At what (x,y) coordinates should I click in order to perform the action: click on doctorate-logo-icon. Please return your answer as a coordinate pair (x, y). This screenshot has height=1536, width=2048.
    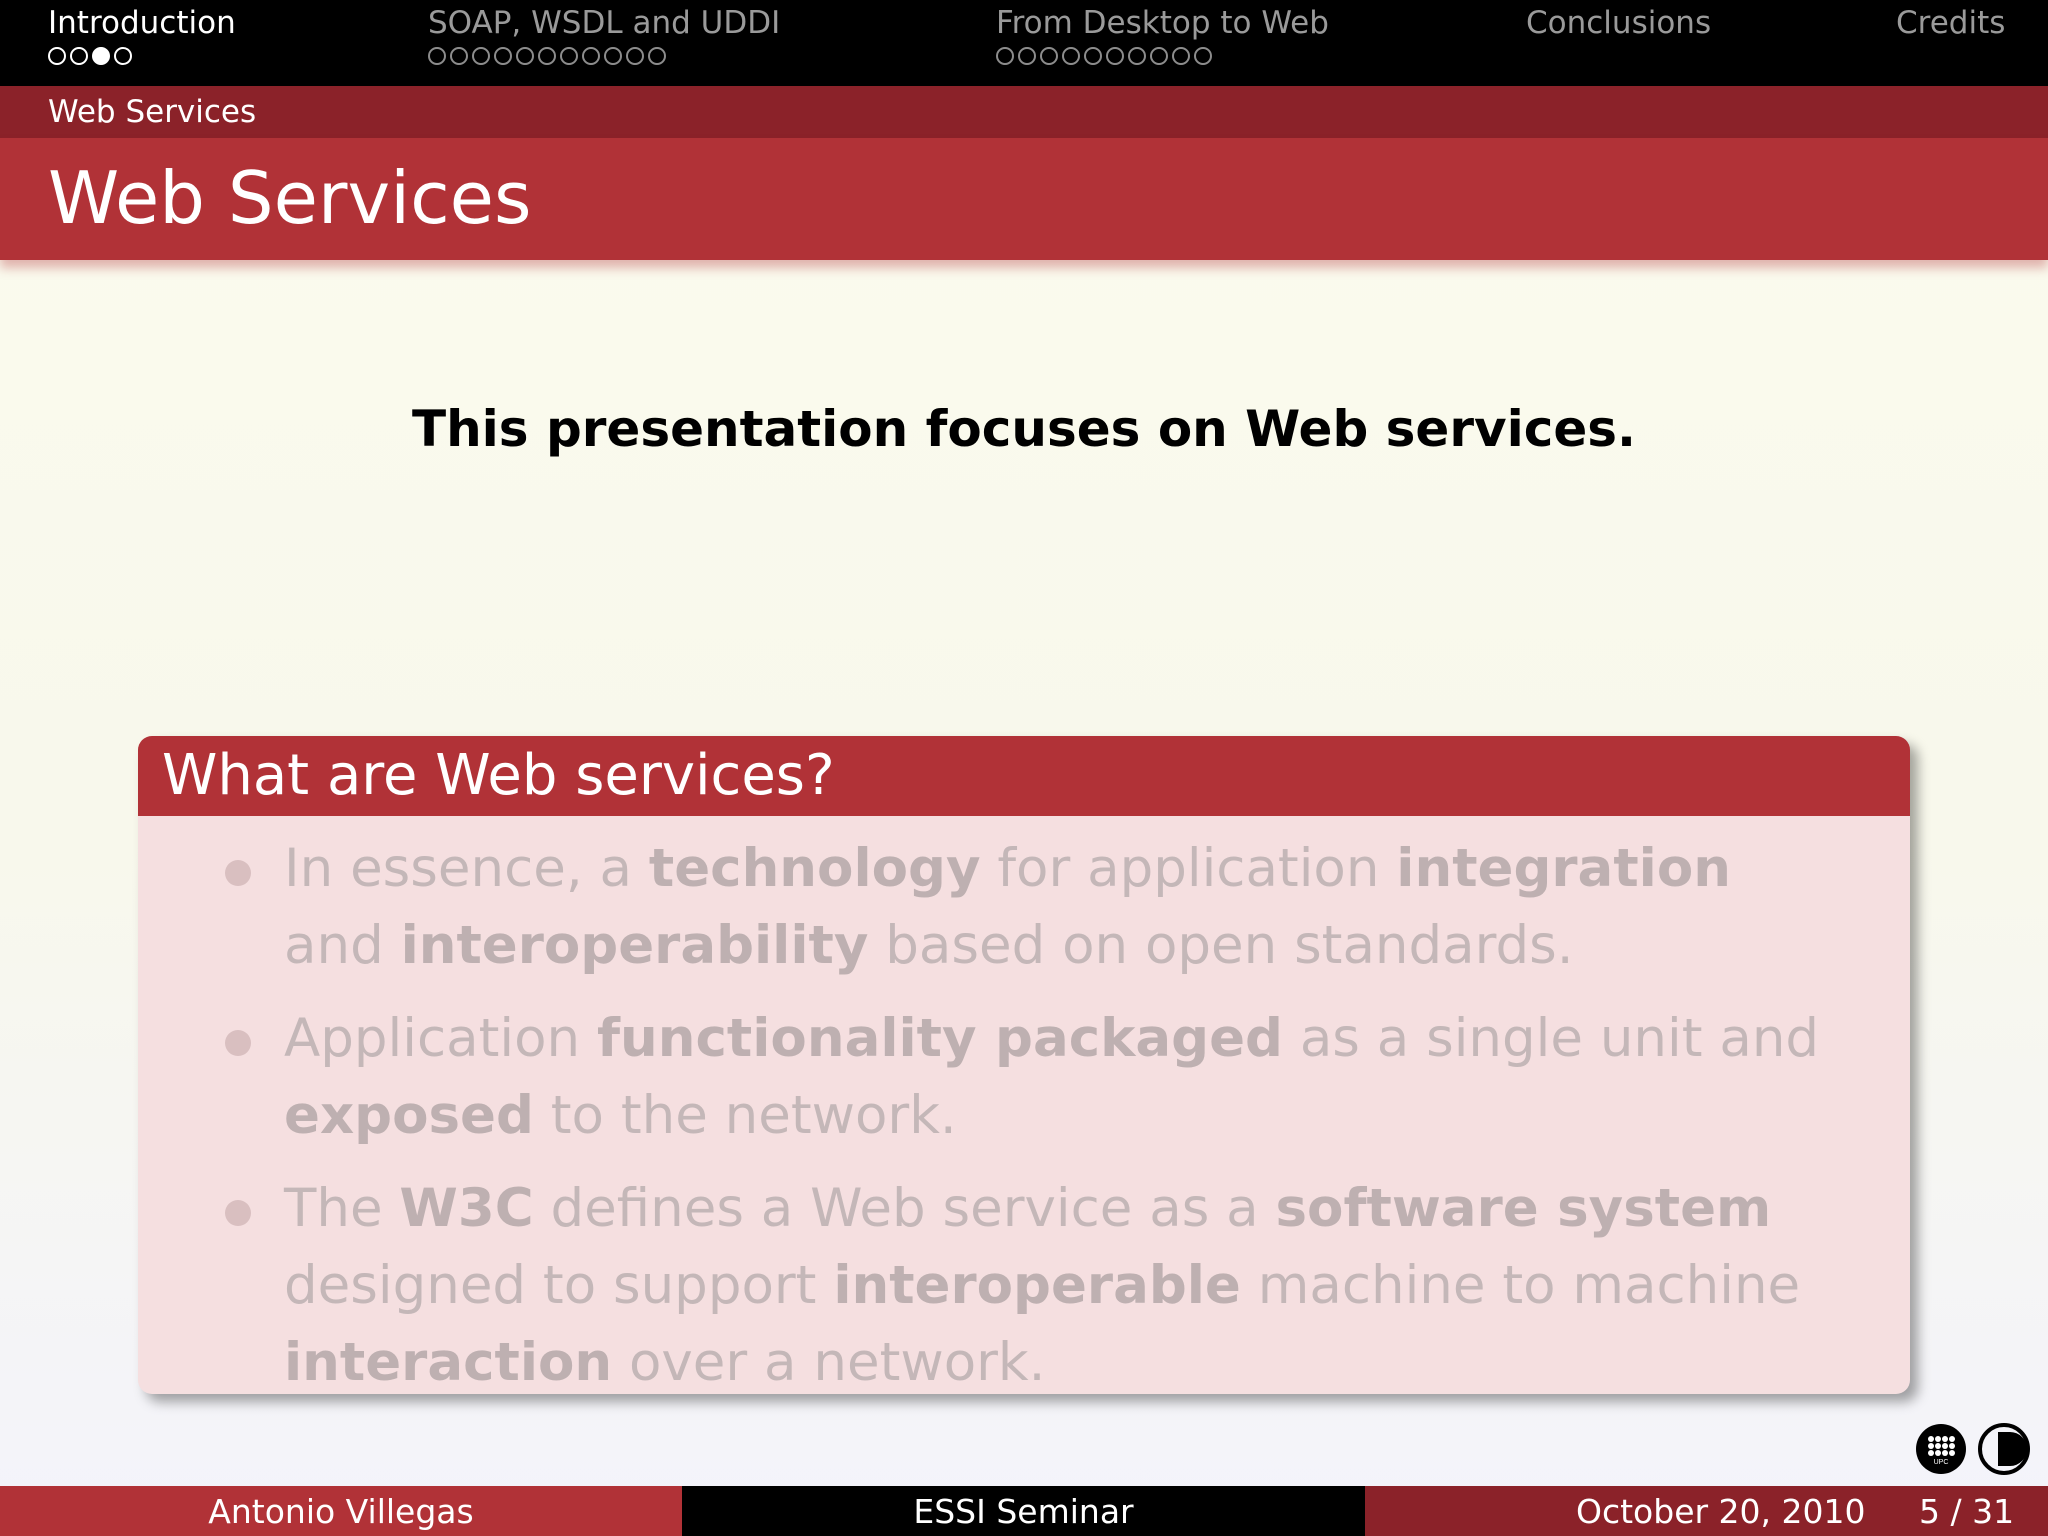
    Looking at the image, I should click on (2004, 1449).